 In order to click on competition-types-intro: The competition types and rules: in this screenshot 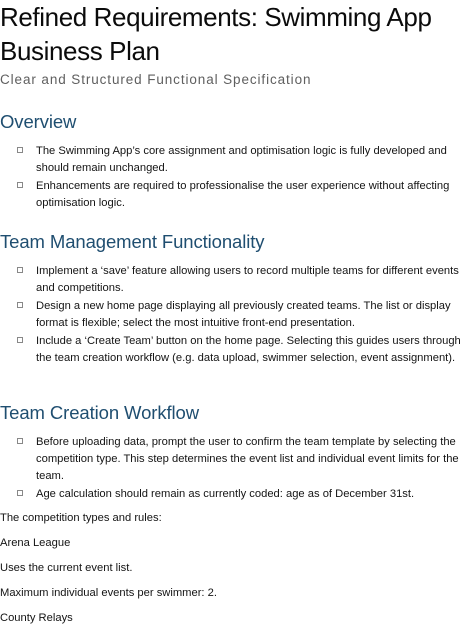, I will do `click(81, 518)`.